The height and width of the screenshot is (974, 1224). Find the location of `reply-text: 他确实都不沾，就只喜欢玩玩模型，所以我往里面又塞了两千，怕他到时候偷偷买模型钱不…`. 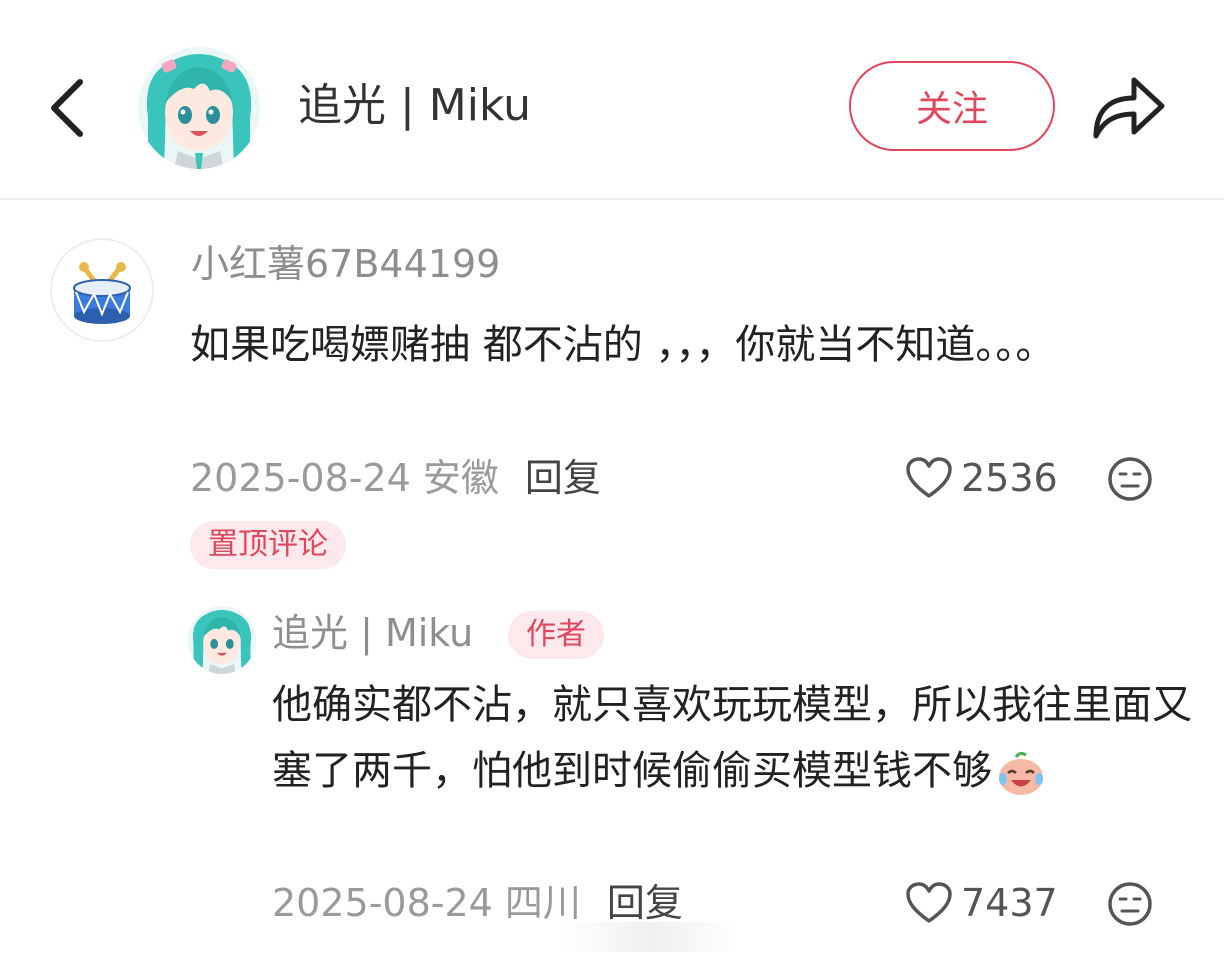

reply-text: 他确实都不沾，就只喜欢玩玩模型，所以我往里面又塞了两千，怕他到时候偷偷买模型钱不… is located at coordinates (732, 738).